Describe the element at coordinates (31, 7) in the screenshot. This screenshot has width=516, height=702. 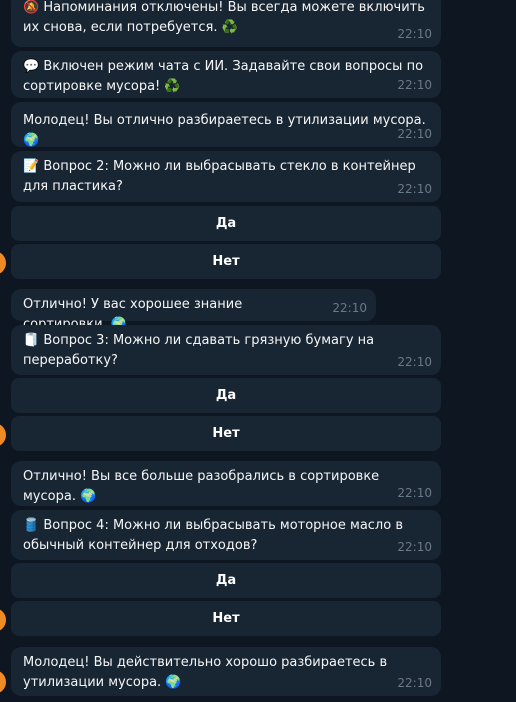
I see `muted-bell-icon: 🔕` at that location.